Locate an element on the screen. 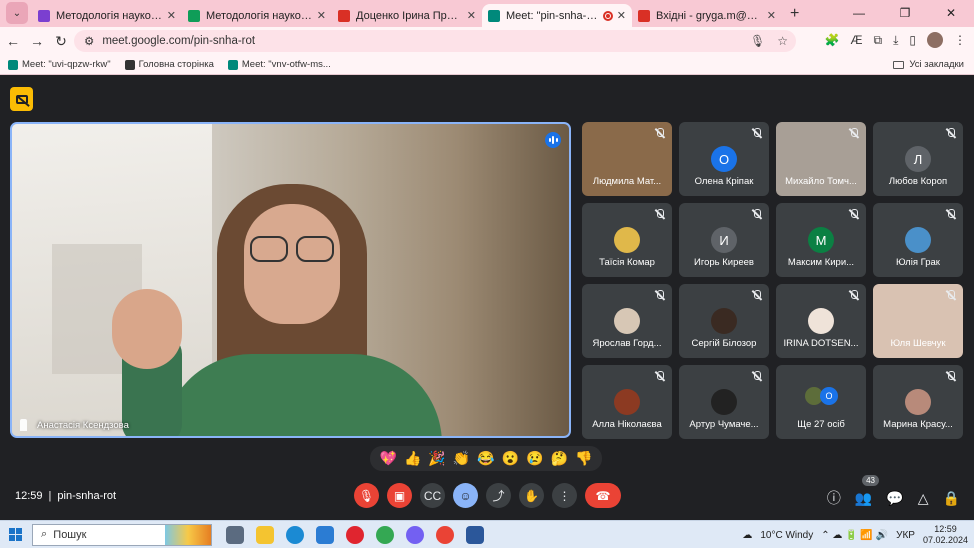  forward-icon: → is located at coordinates (37, 41).